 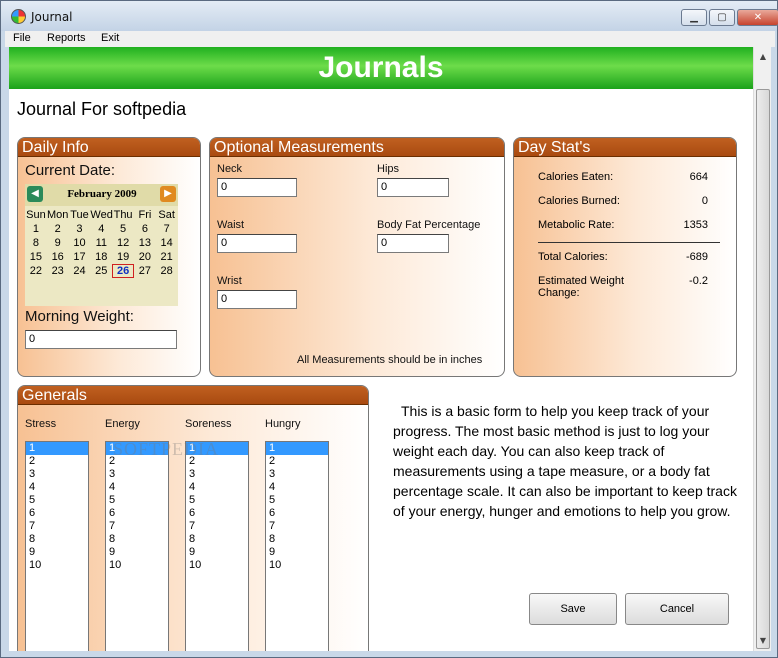 I want to click on wrist-label: Wrist, so click(x=229, y=281).